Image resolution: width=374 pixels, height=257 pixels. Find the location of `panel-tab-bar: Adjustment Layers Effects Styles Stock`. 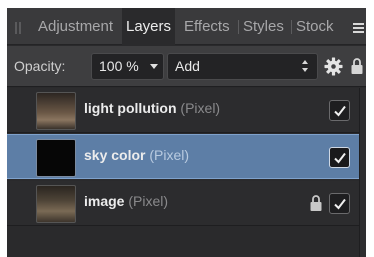

panel-tab-bar: Adjustment Layers Effects Styles Stock is located at coordinates (186, 27).